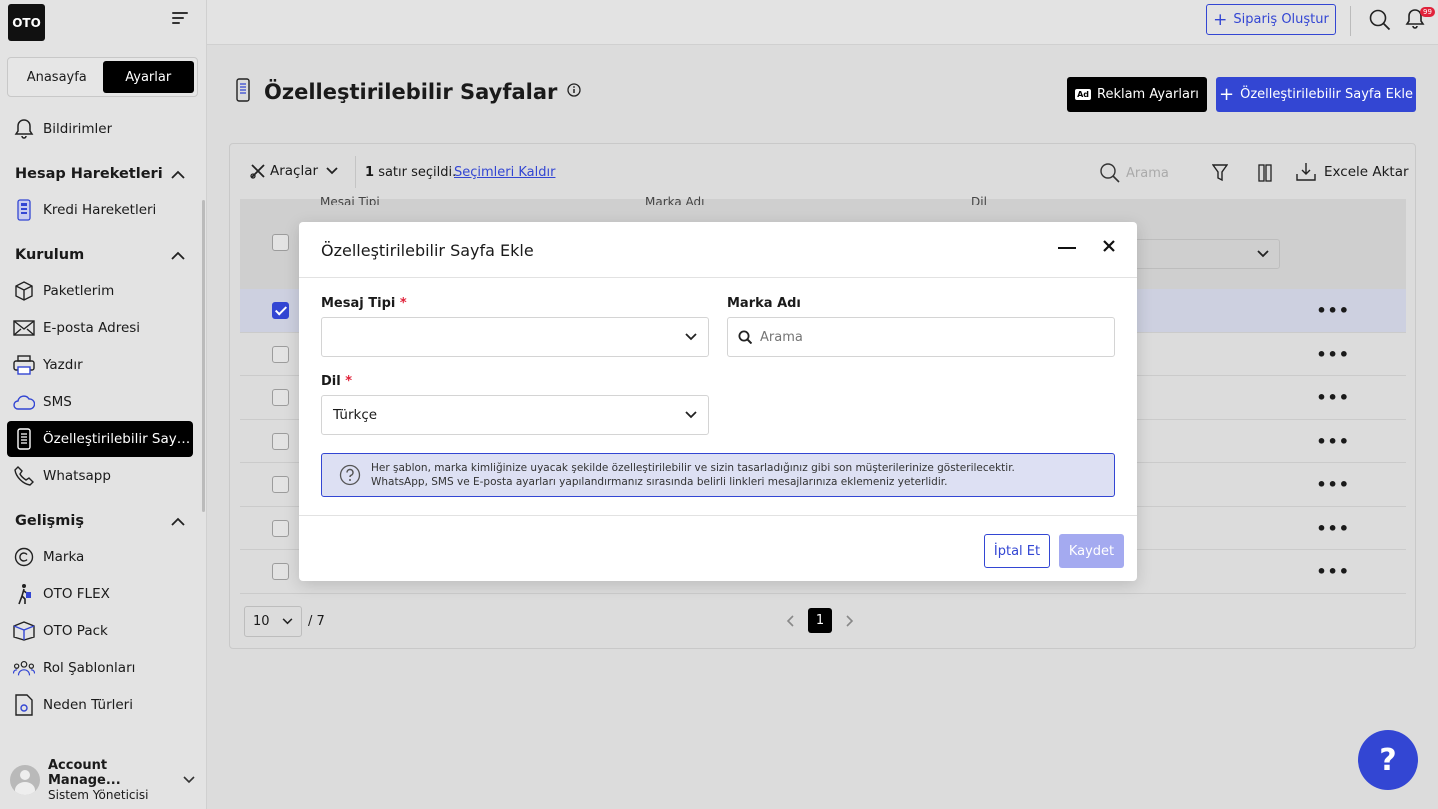 This screenshot has height=809, width=1438. What do you see at coordinates (100, 402) in the screenshot?
I see `sidebar-item-sms: SMS` at bounding box center [100, 402].